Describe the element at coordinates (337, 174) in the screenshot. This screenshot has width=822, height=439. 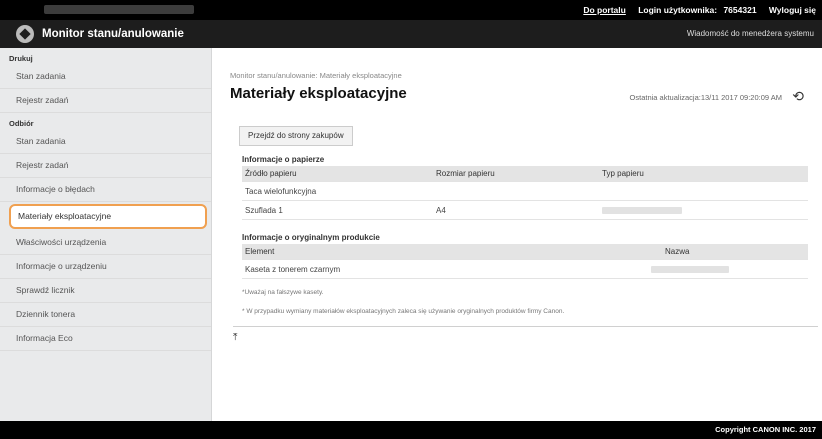
I see `column-header-paper-source: Źródło papieru` at that location.